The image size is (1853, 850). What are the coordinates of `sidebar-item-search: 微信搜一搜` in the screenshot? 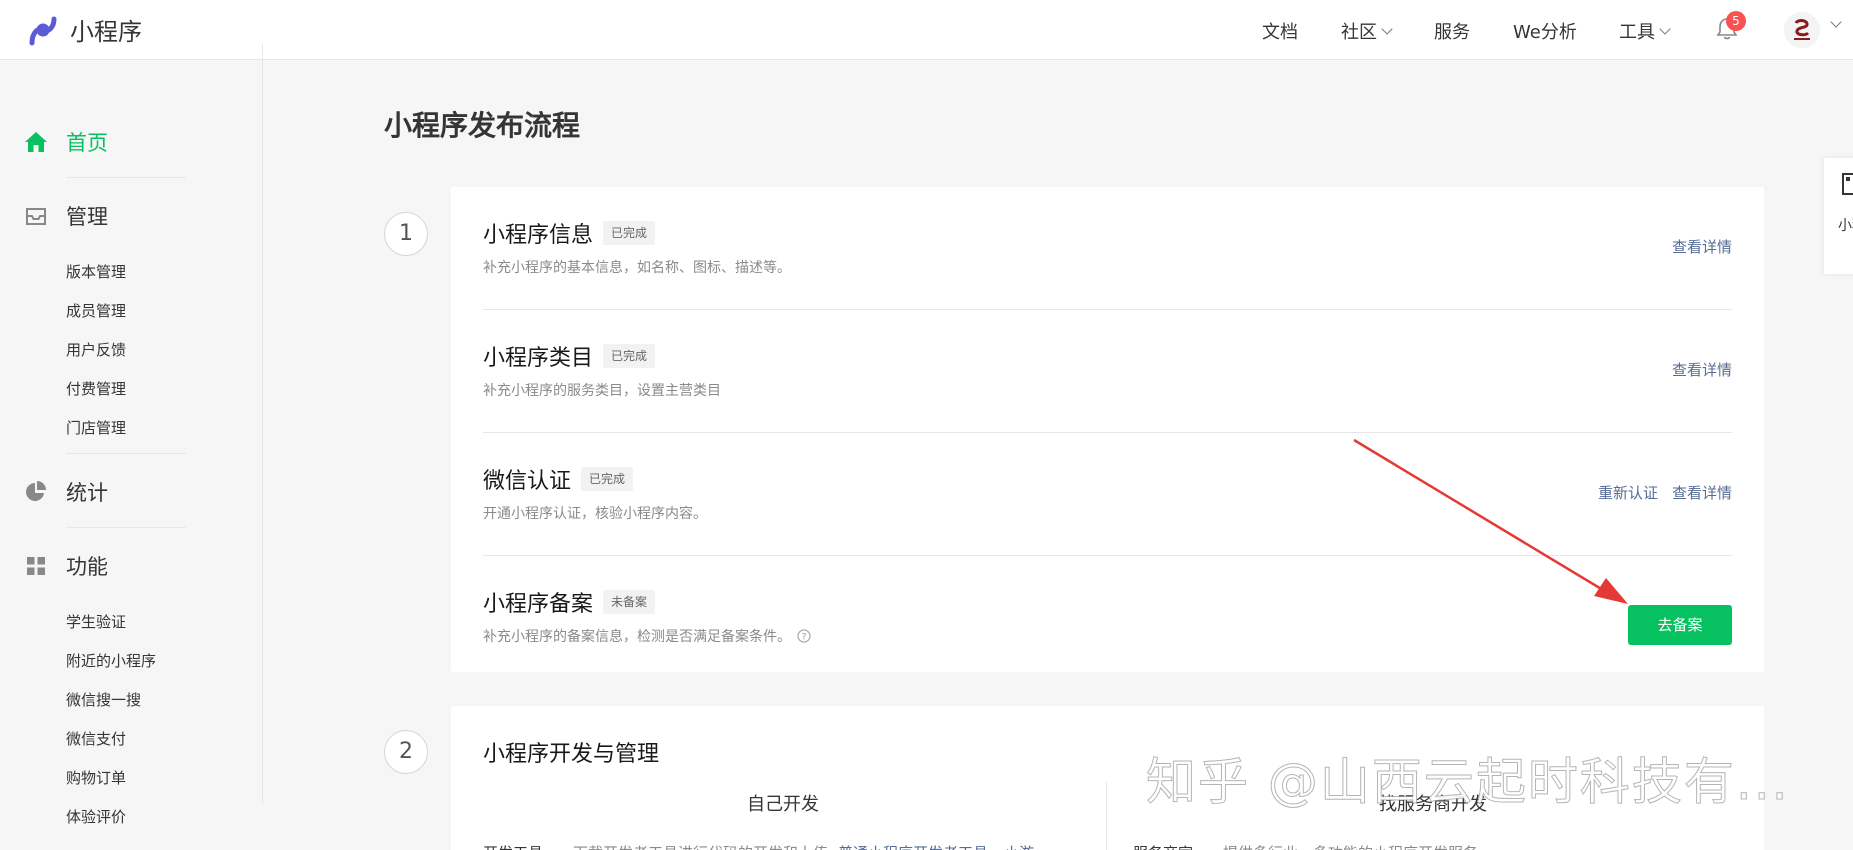 It's located at (103, 699).